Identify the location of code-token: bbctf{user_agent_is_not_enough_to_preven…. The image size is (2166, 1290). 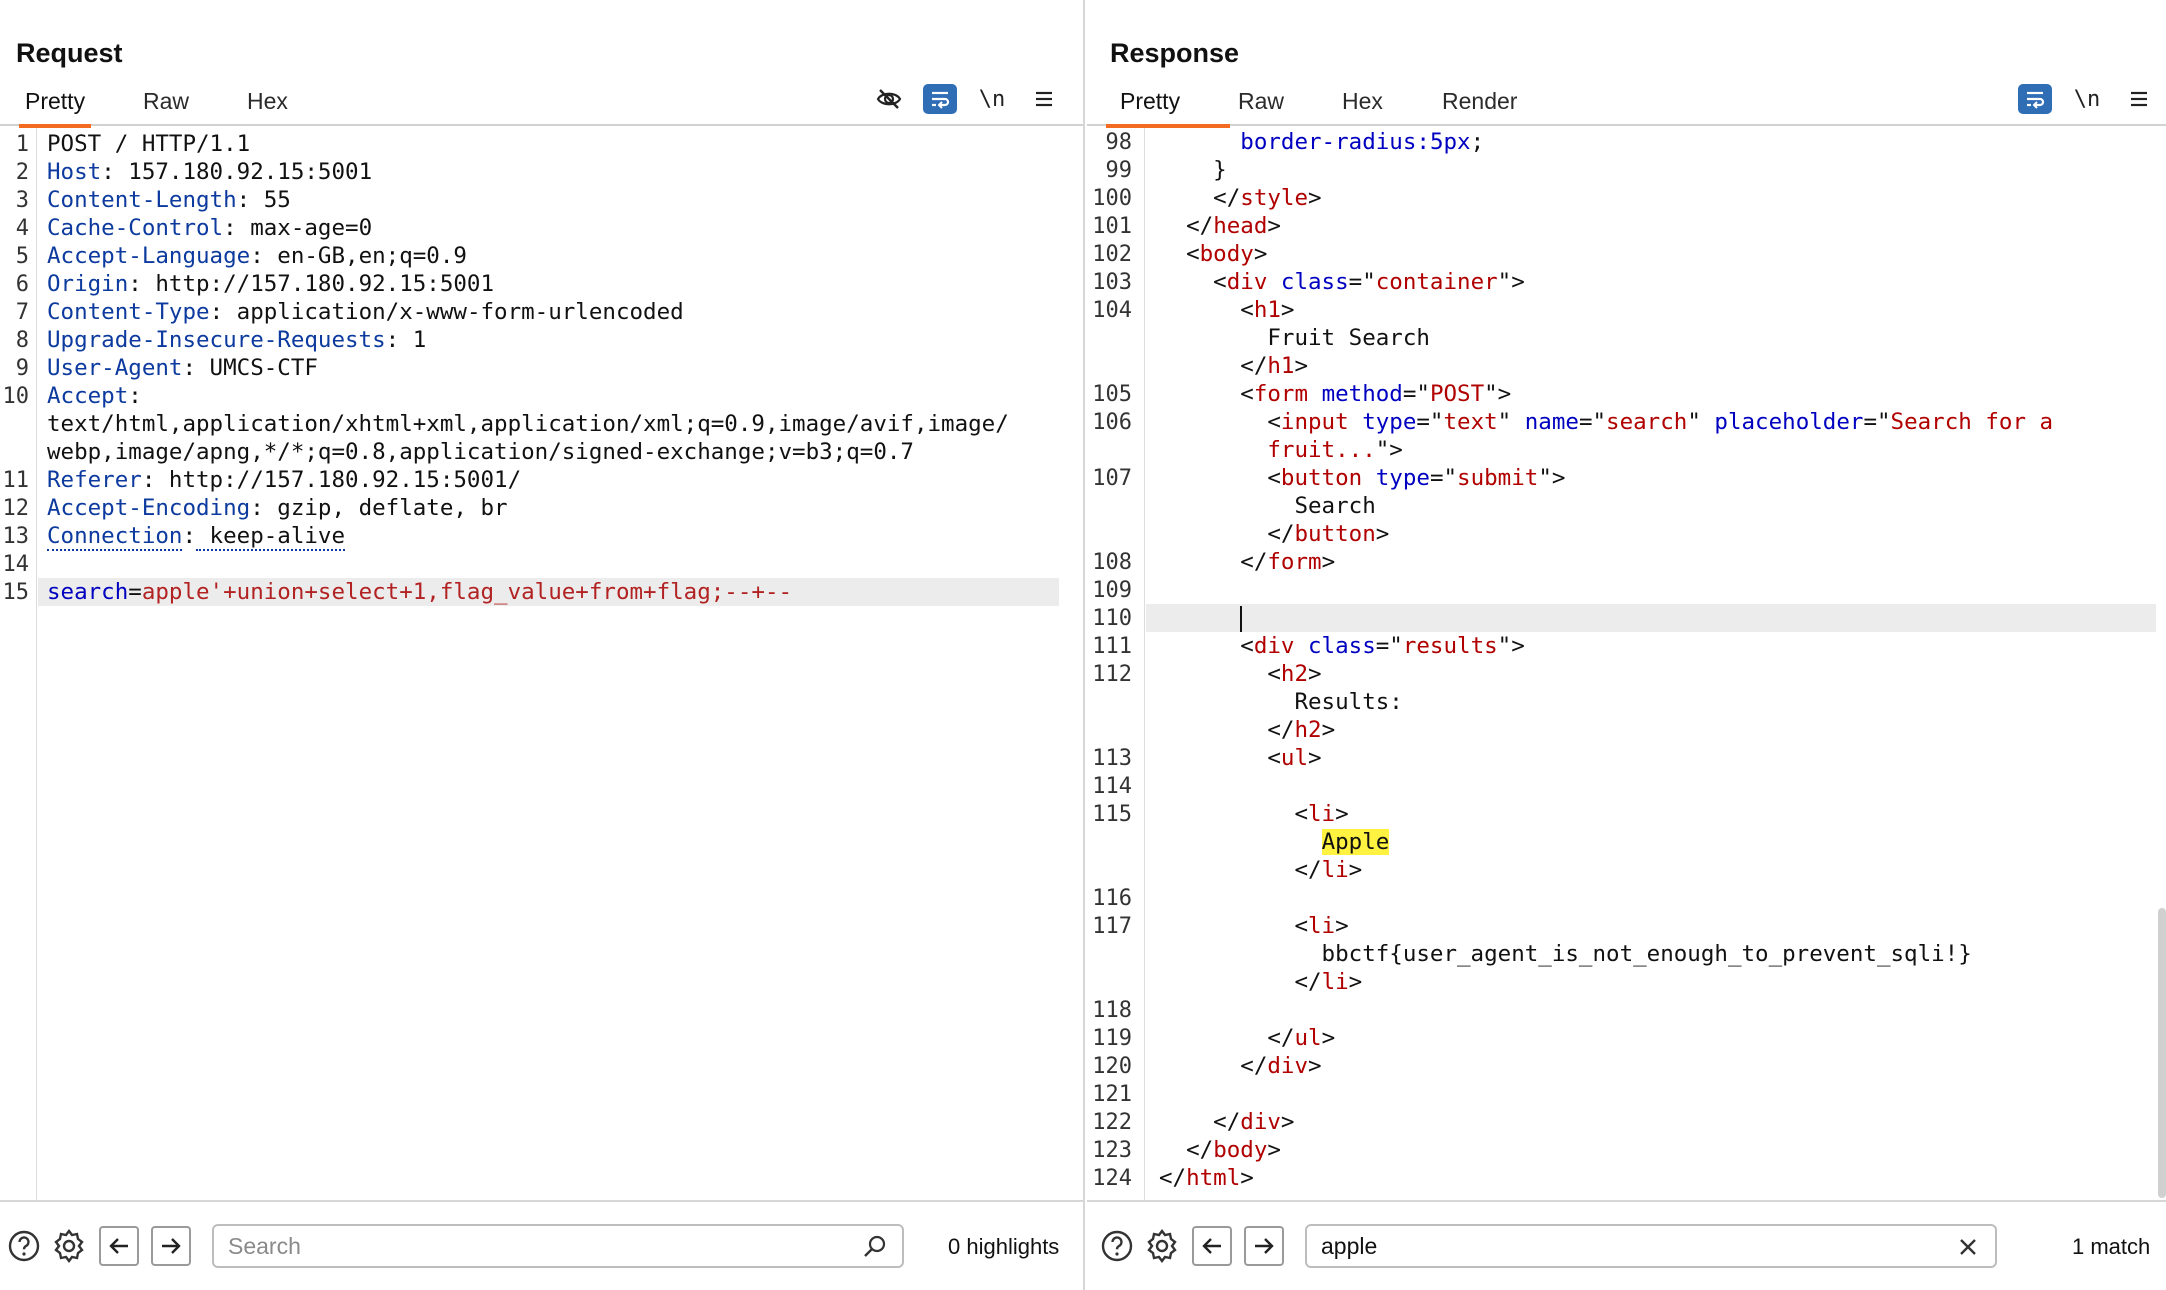
(1565, 954).